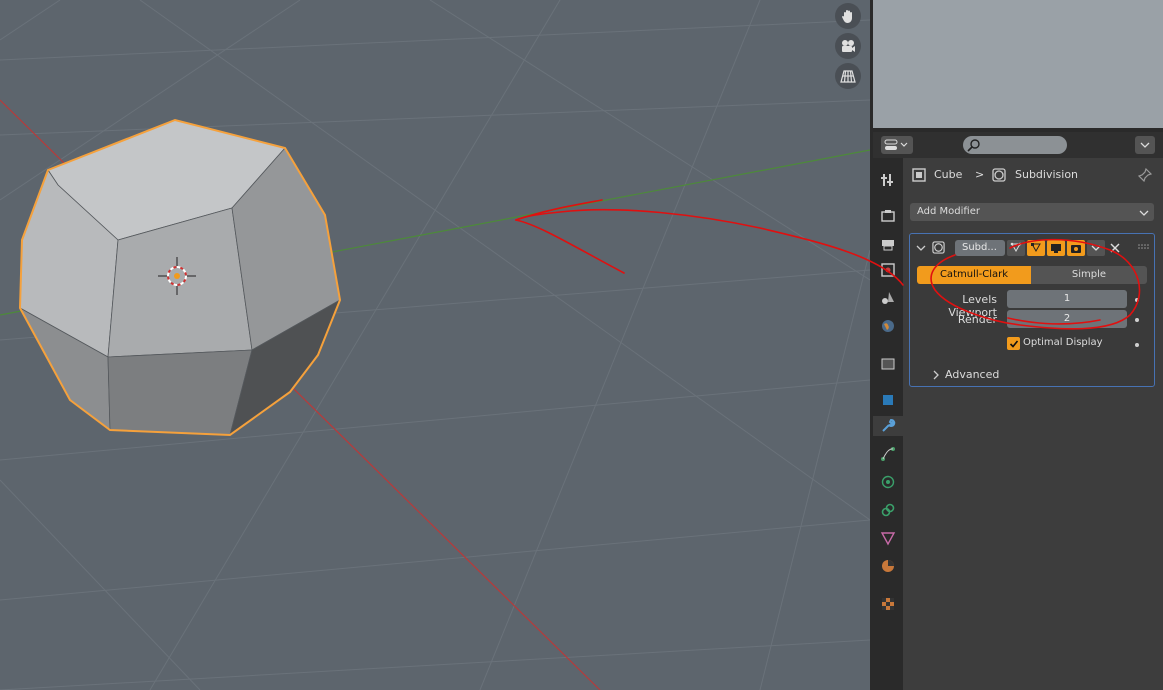 The image size is (1163, 690). Describe the element at coordinates (180, 277) in the screenshot. I see `cube-object` at that location.